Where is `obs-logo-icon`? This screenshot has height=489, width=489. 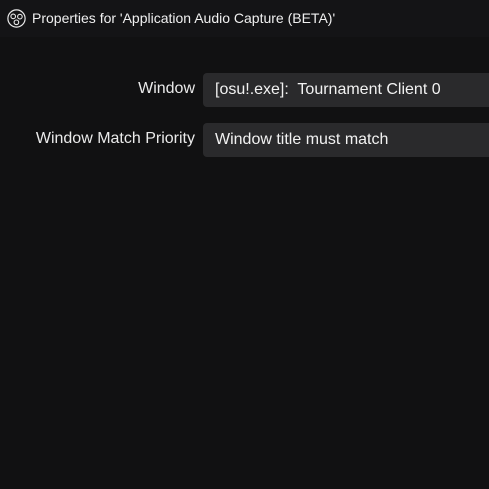 obs-logo-icon is located at coordinates (16, 18).